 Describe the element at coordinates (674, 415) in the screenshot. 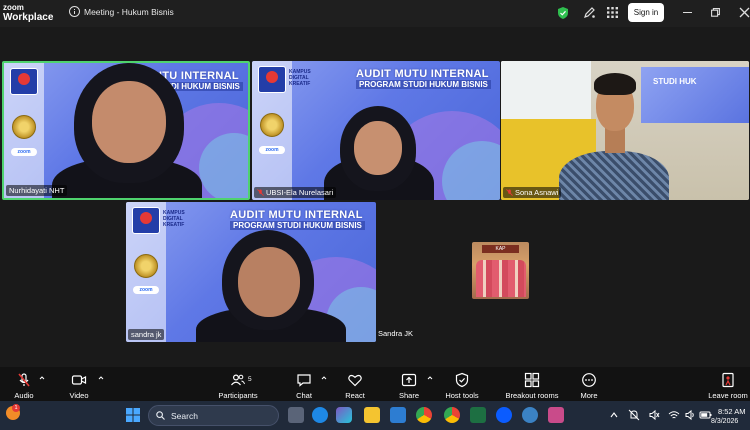

I see `wifi-icon` at that location.